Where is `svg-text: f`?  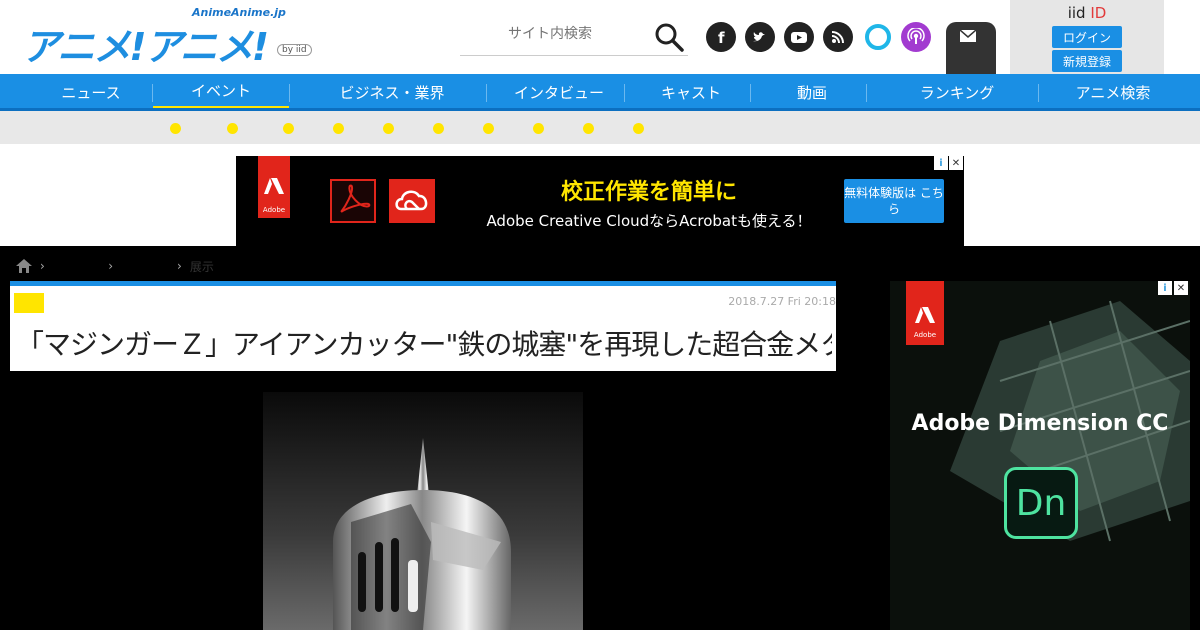 svg-text: f is located at coordinates (721, 37).